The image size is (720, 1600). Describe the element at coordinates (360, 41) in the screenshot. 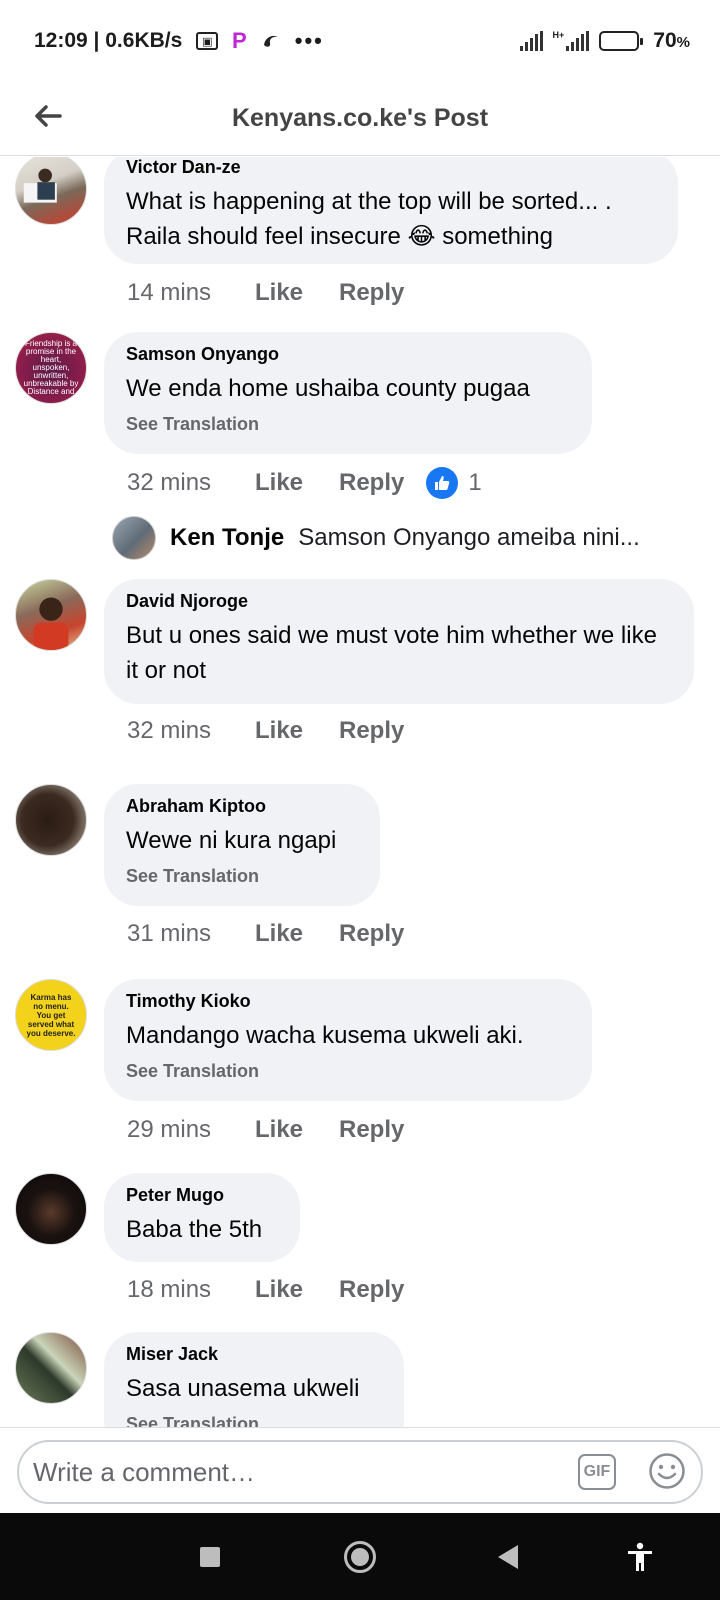

I see `status-bar: 12:09 | 0.6KB/s ▣ P ••• H+ 70%` at that location.